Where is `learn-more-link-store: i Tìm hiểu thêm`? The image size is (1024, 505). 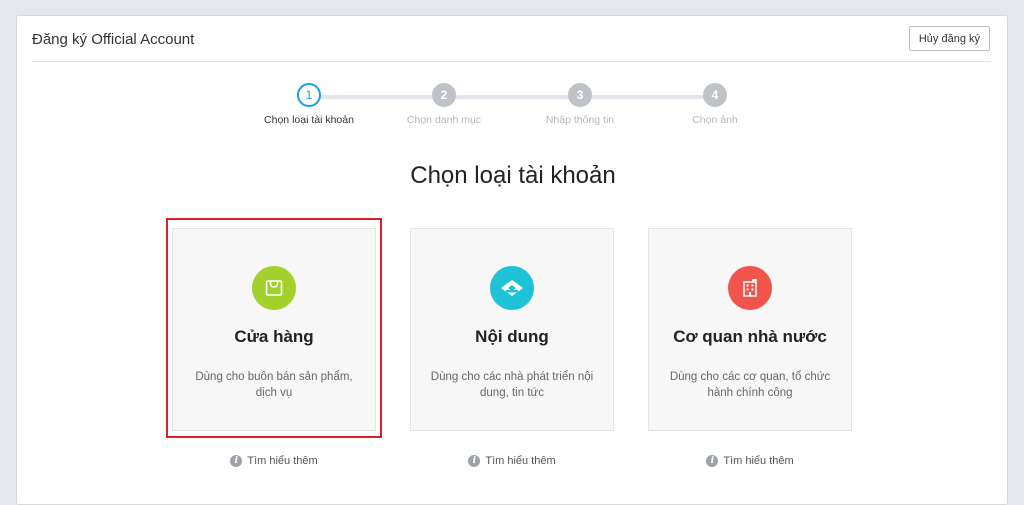 learn-more-link-store: i Tìm hiểu thêm is located at coordinates (274, 461).